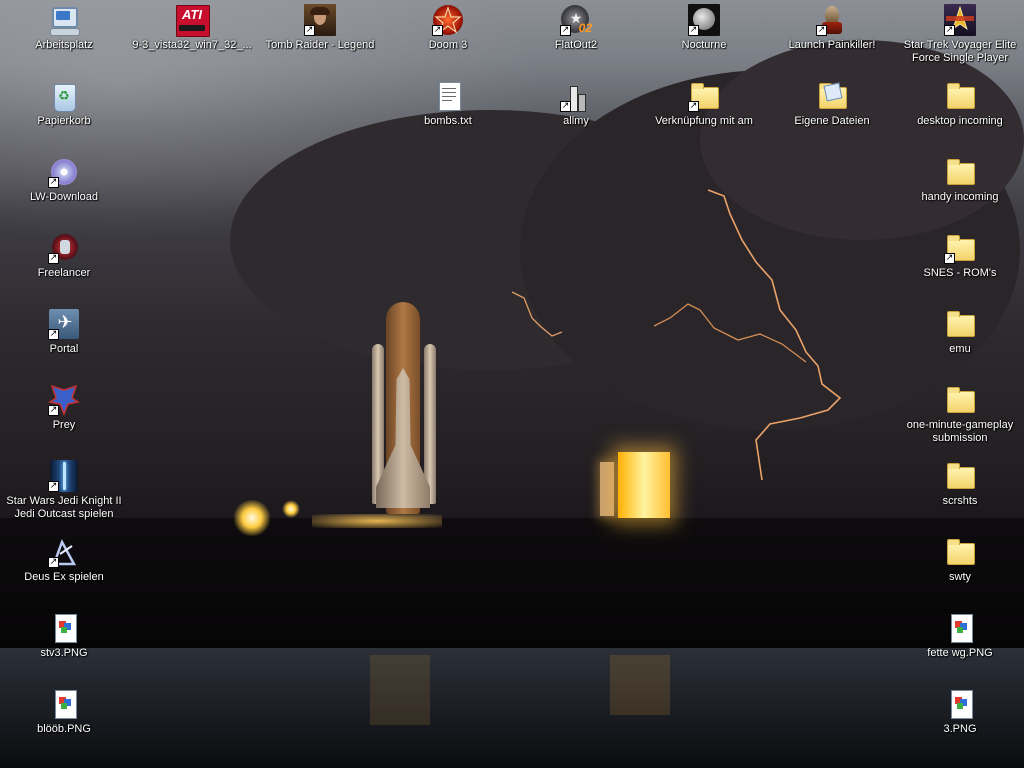  I want to click on desktop-icon-lw-download: ↗ LW-Download, so click(64, 179).